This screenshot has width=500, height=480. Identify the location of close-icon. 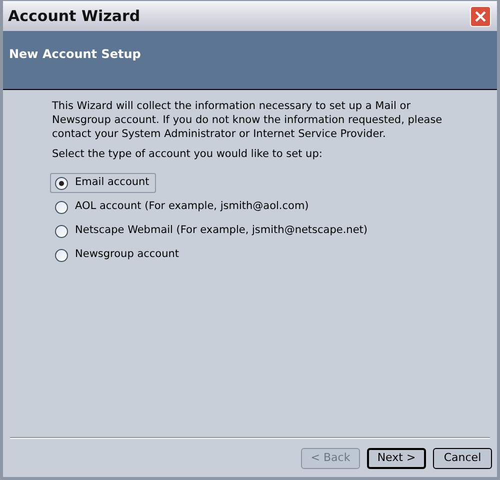
(480, 16).